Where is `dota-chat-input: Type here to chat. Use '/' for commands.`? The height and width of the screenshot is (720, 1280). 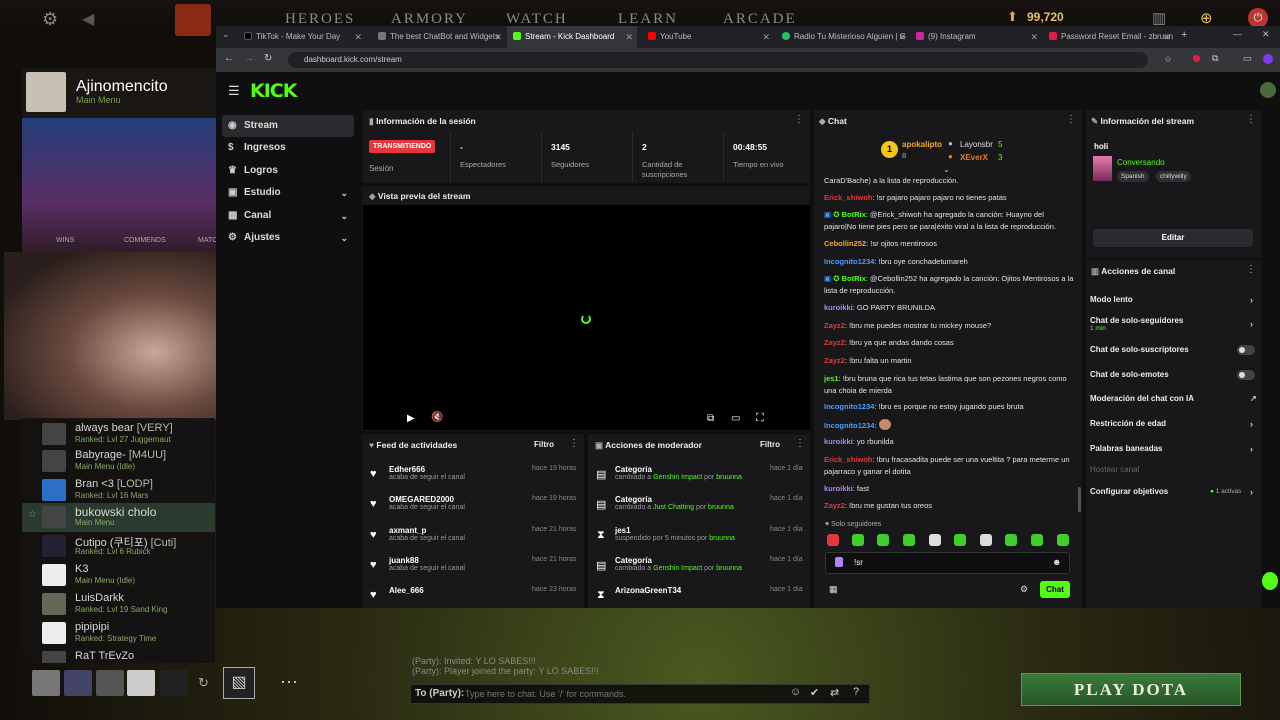 dota-chat-input: Type here to chat. Use '/' for commands. is located at coordinates (545, 694).